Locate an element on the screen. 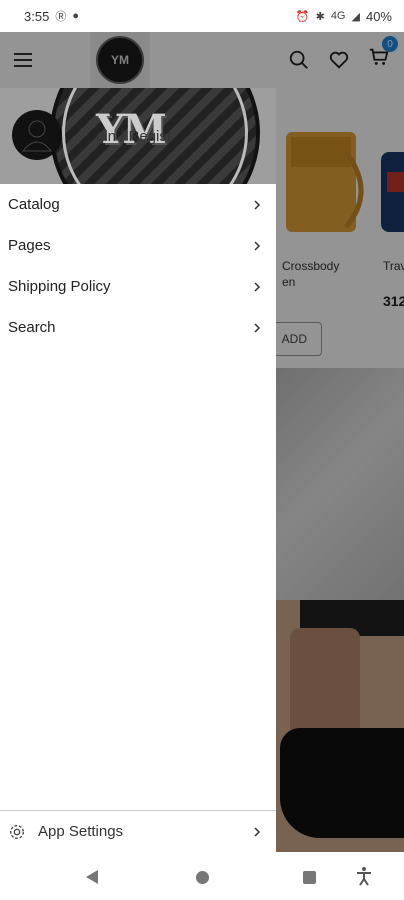  menu-item-label: Pages is located at coordinates (29, 245).